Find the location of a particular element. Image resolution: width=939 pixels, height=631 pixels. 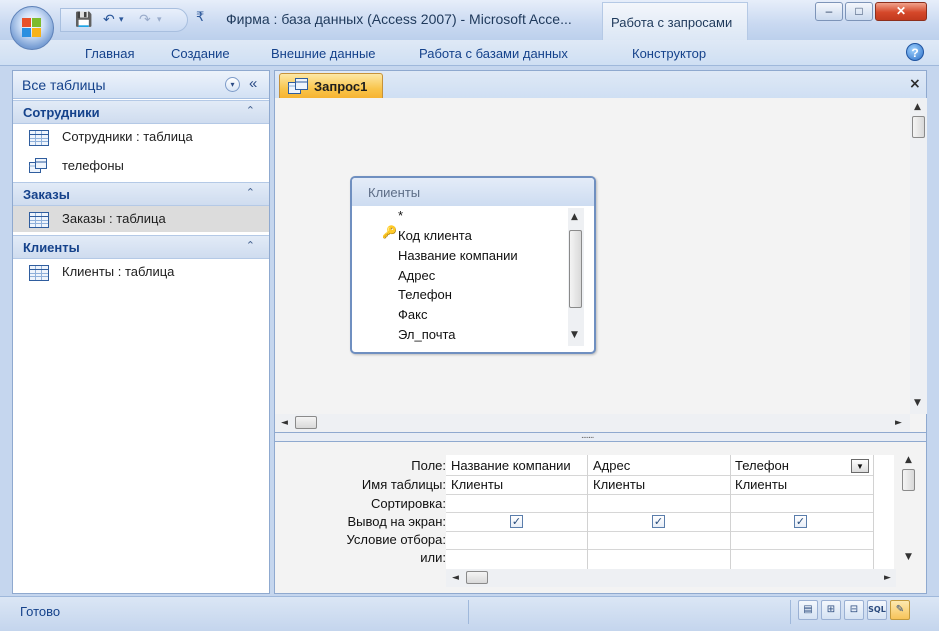

office-button is located at coordinates (32, 28).